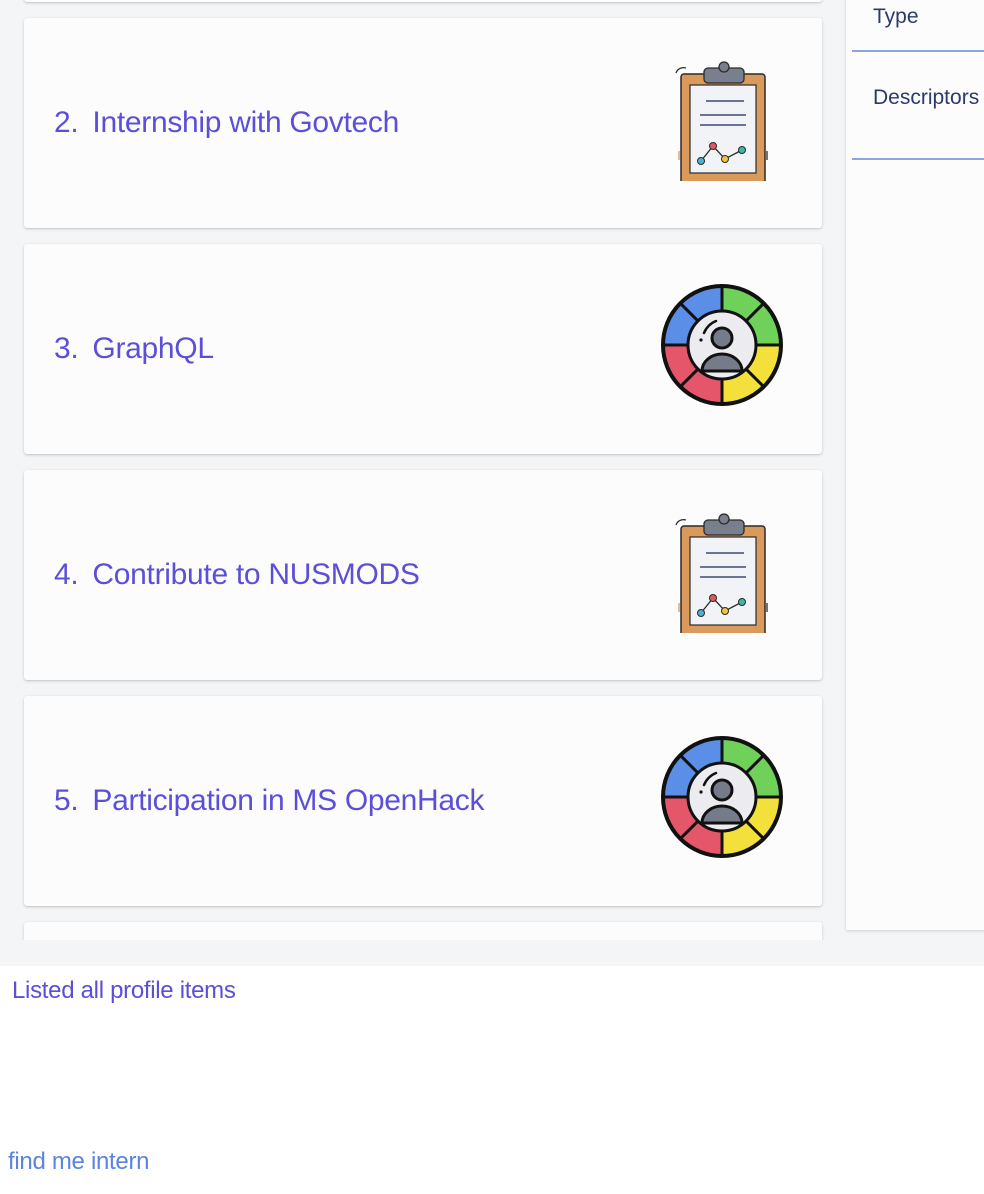 The height and width of the screenshot is (1194, 984). I want to click on profile-detail-panel: Type Descriptors, so click(915, 465).